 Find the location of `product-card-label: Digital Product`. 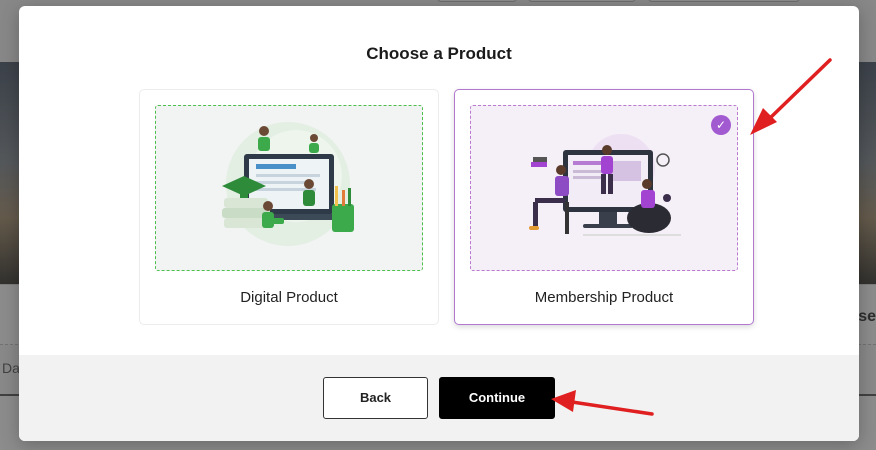

product-card-label: Digital Product is located at coordinates (289, 297).